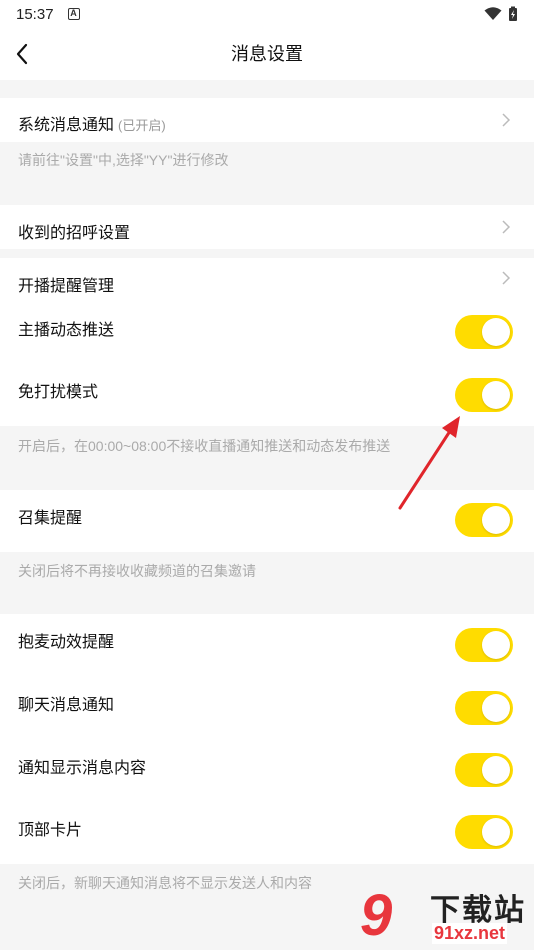 This screenshot has width=534, height=950. What do you see at coordinates (50, 518) in the screenshot?
I see `summon-reminder-label: 召集提醒` at bounding box center [50, 518].